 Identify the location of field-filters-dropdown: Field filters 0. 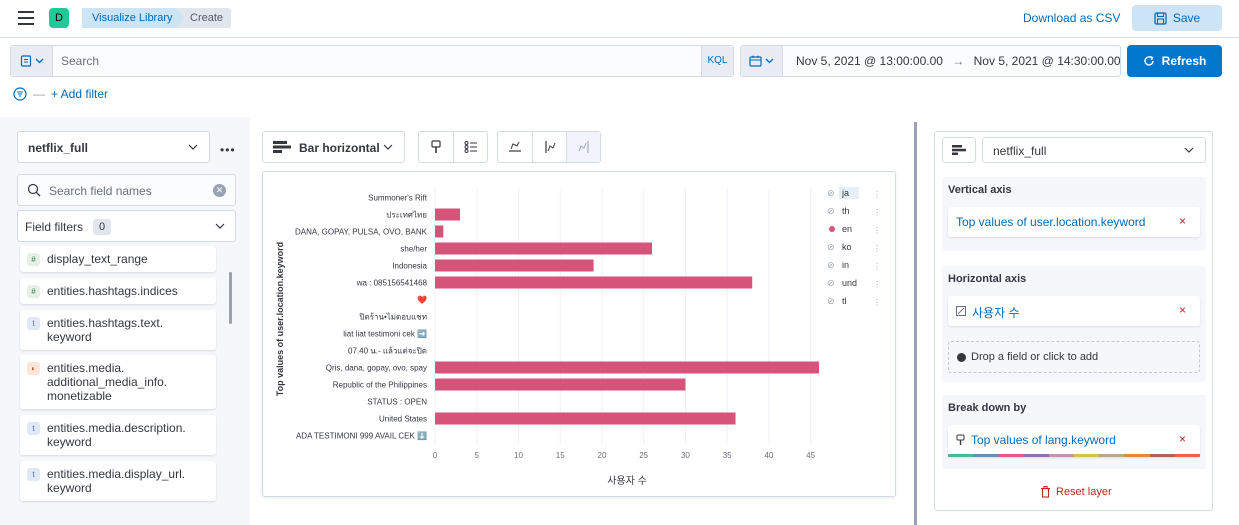
(126, 226).